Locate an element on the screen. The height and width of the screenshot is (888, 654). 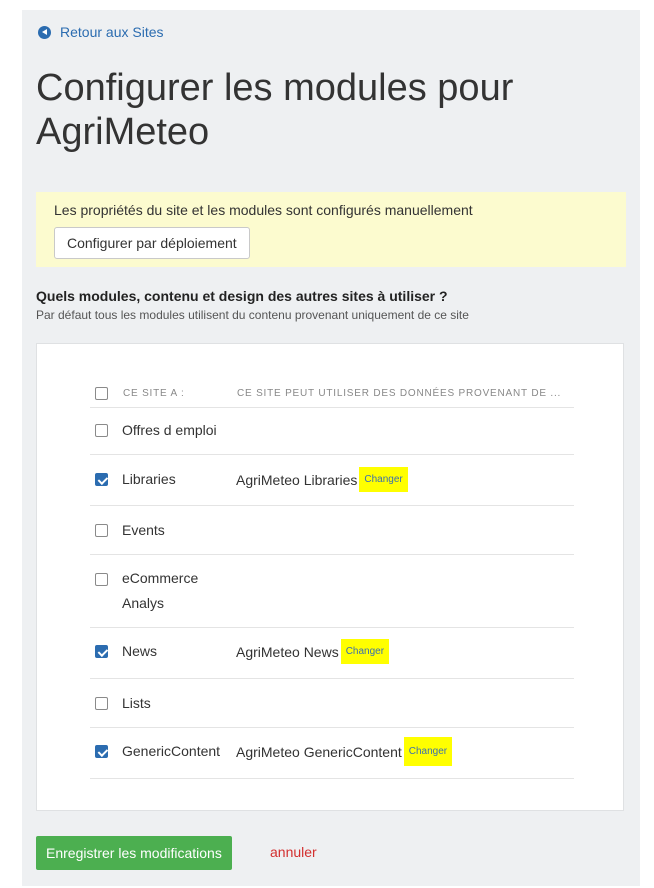
deploy-config-button: Configurer par déploiement is located at coordinates (152, 243).